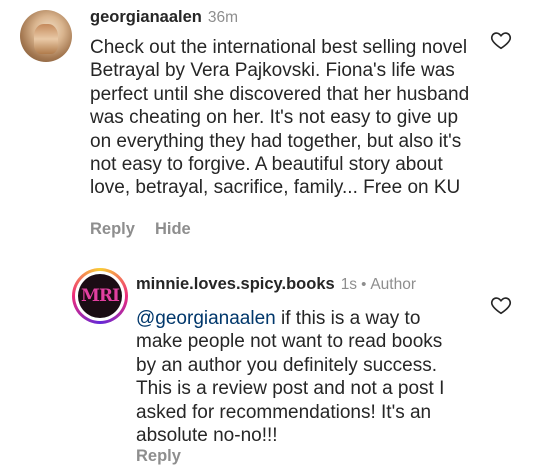  I want to click on mention-link: @georgianaalen, so click(206, 318).